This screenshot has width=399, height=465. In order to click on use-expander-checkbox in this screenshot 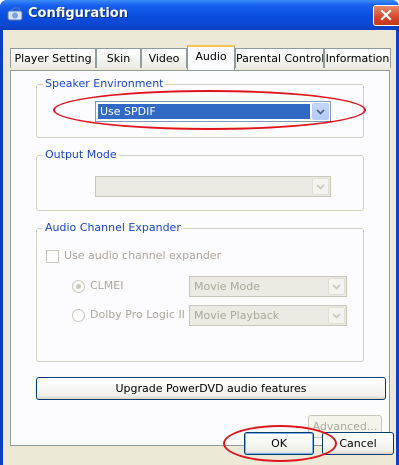, I will do `click(52, 256)`.